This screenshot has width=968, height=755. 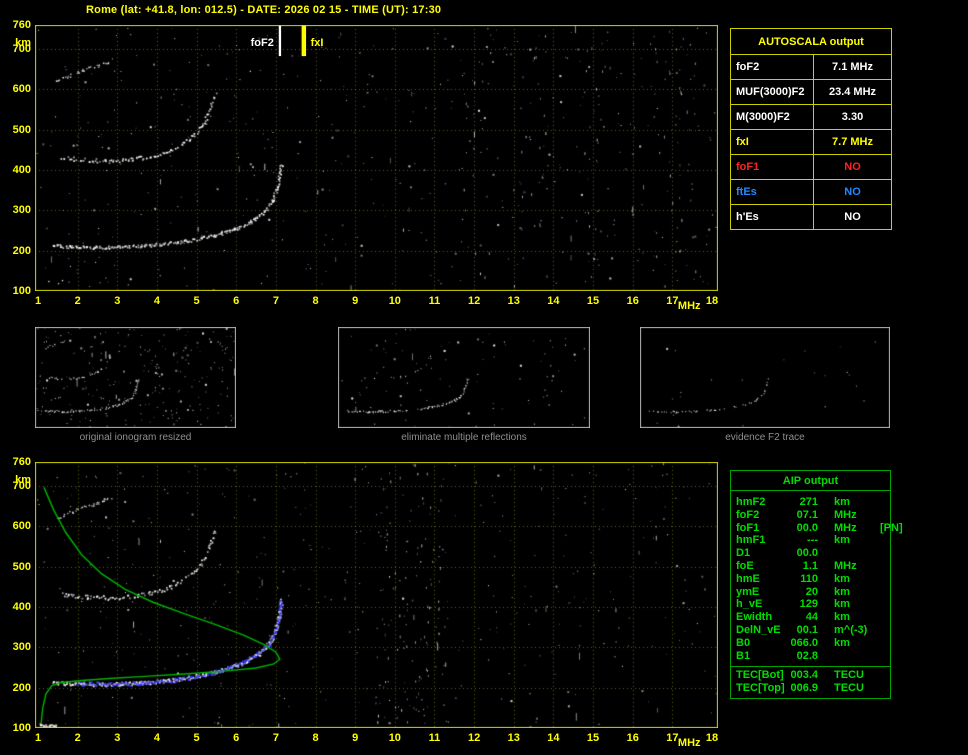 I want to click on thumbnail-f2-trace, so click(x=765, y=377).